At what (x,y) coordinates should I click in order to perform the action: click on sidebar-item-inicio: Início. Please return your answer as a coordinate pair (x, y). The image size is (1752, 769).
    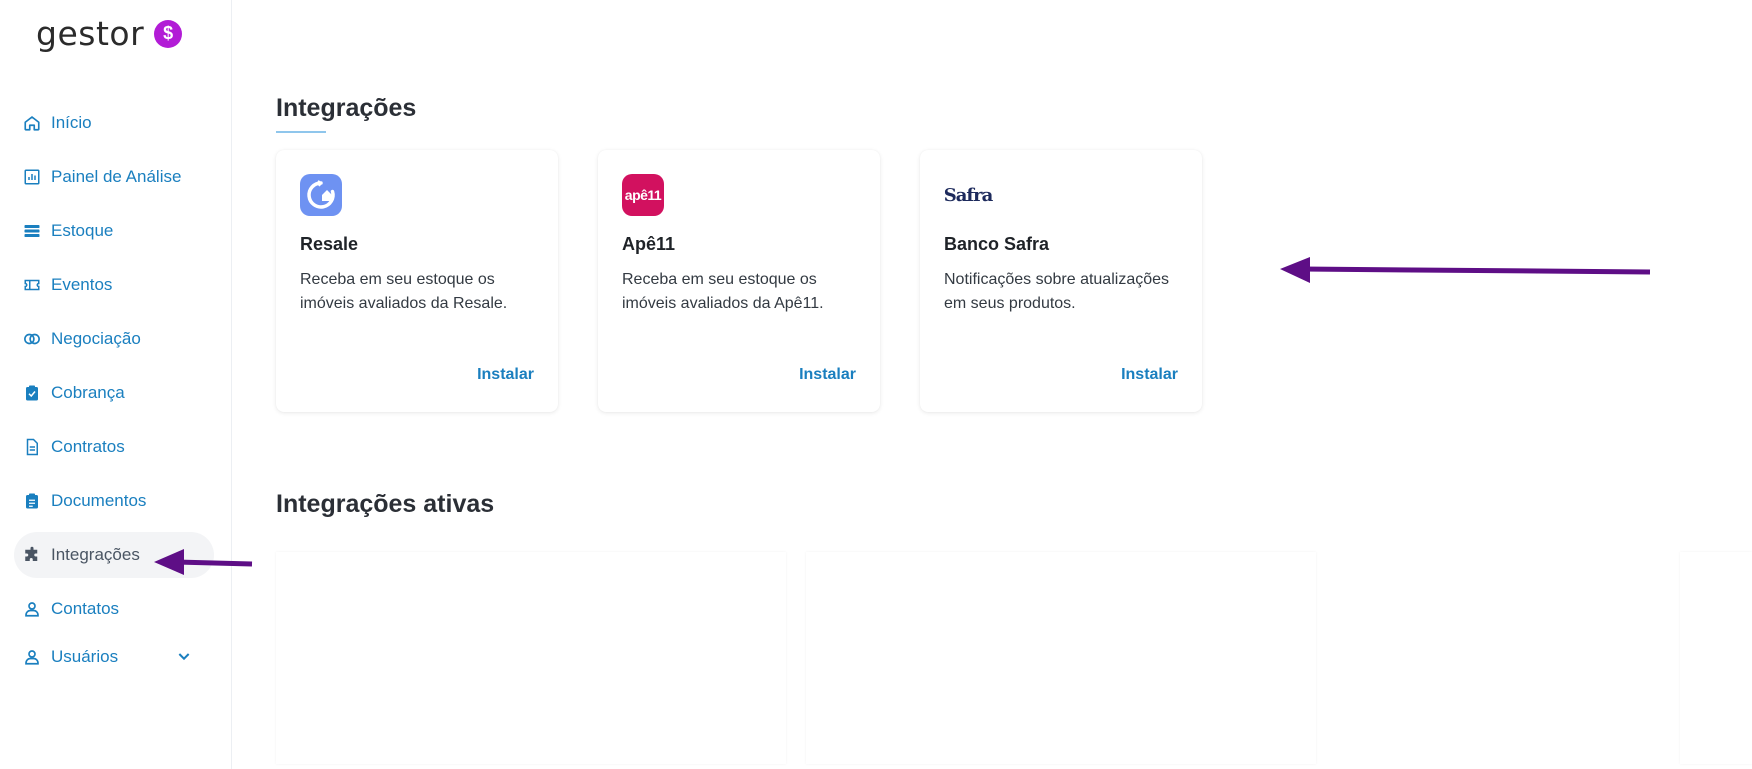
    Looking at the image, I should click on (114, 123).